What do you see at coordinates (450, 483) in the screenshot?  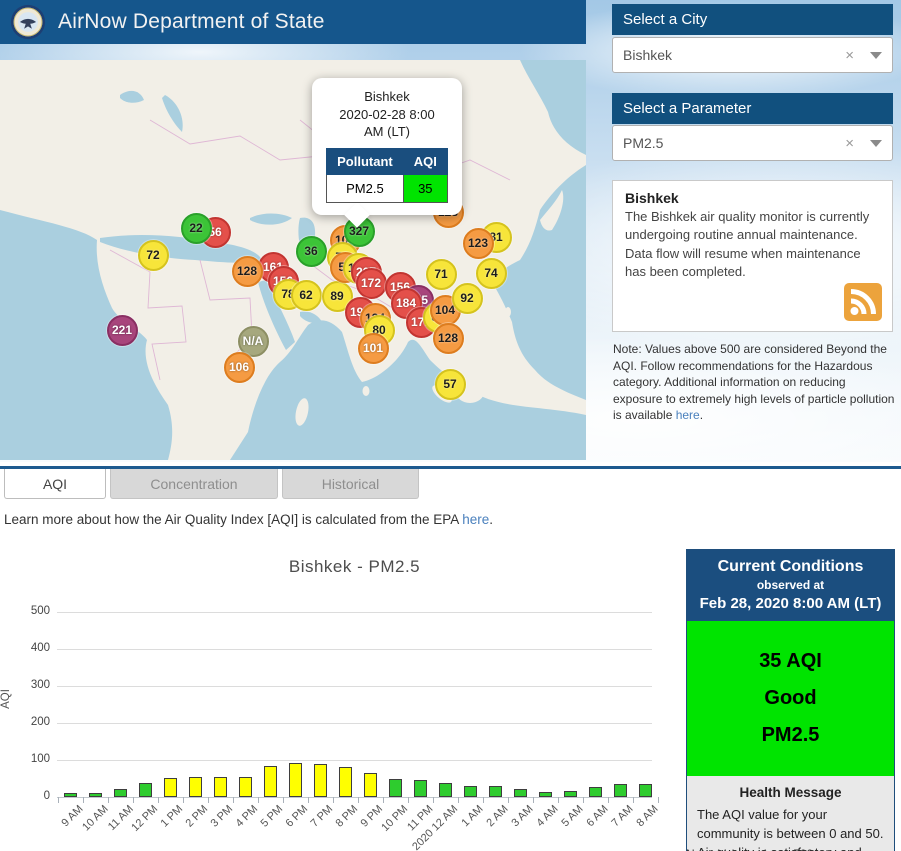 I see `tab-strip: AQI Concentration Historical` at bounding box center [450, 483].